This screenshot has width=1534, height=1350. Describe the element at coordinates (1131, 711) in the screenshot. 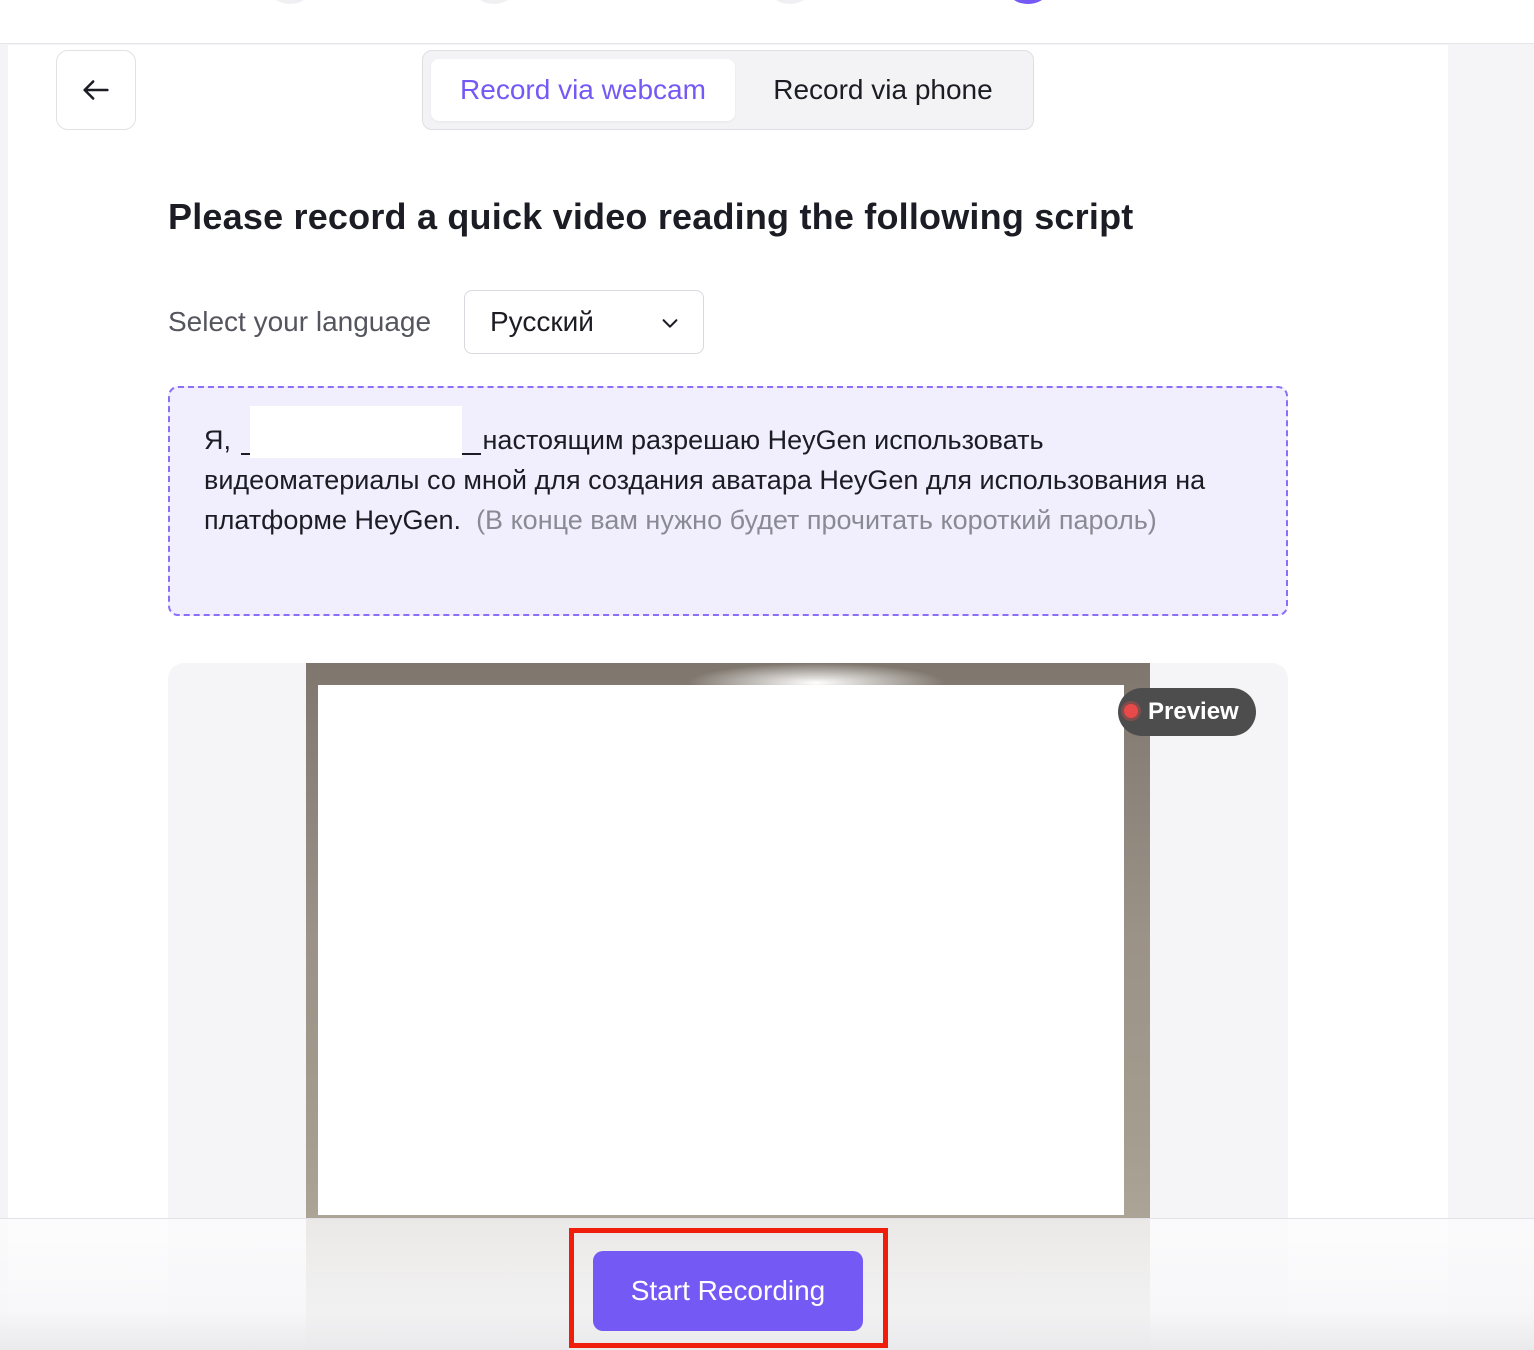

I see `record-dot-icon` at that location.